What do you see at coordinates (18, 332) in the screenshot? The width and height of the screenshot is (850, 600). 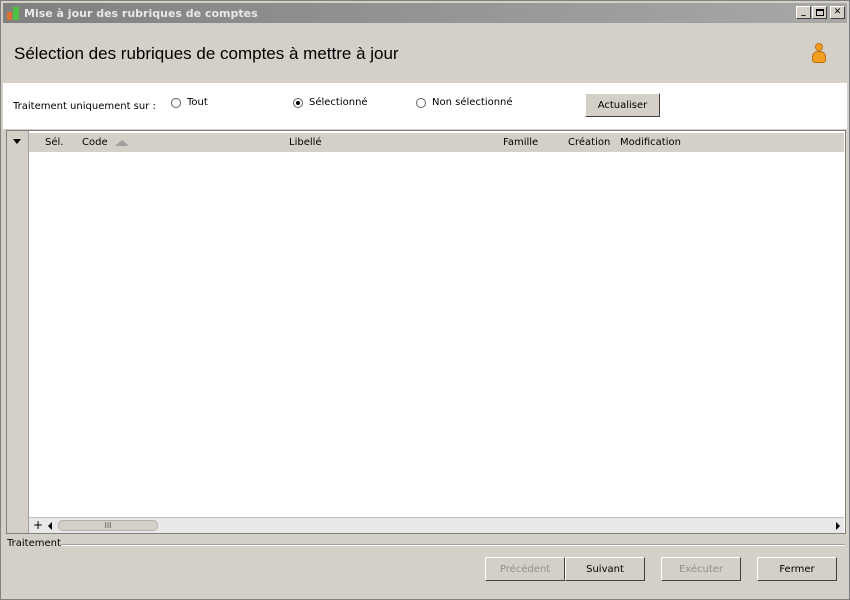 I see `grid-row-selector` at bounding box center [18, 332].